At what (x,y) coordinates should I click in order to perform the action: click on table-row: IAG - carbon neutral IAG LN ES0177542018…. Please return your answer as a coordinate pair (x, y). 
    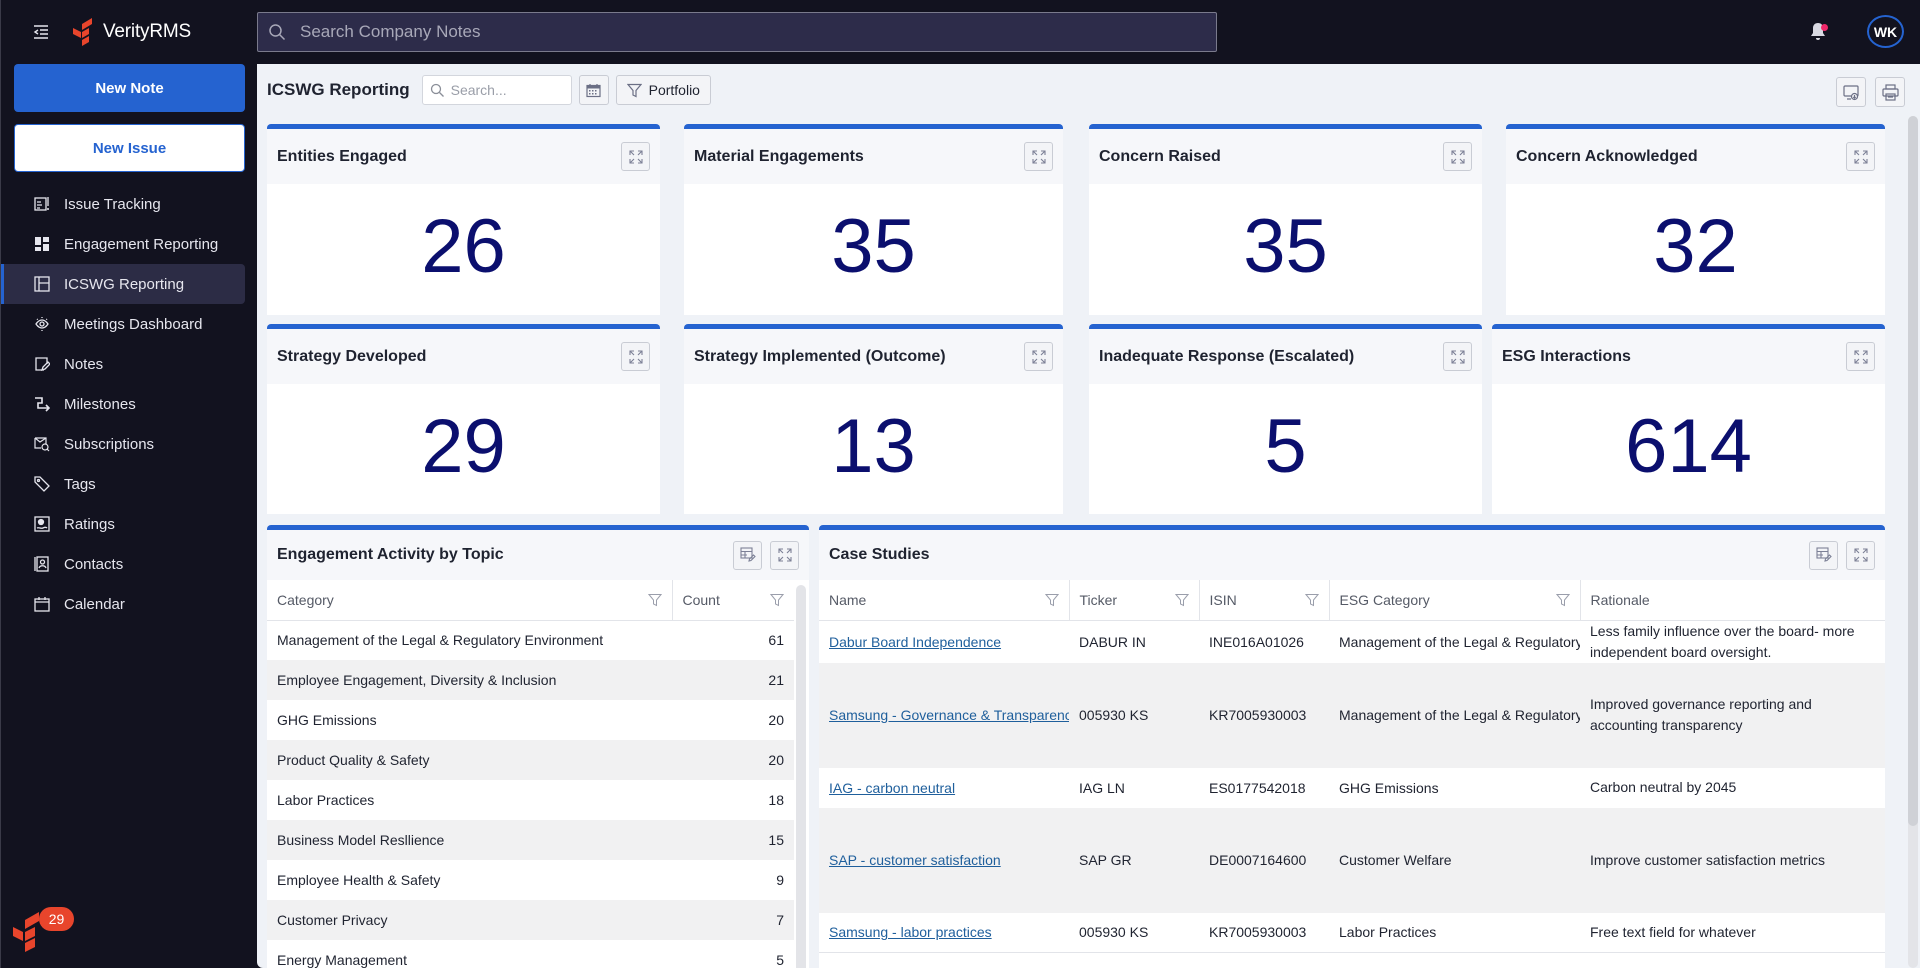
    Looking at the image, I should click on (1283, 787).